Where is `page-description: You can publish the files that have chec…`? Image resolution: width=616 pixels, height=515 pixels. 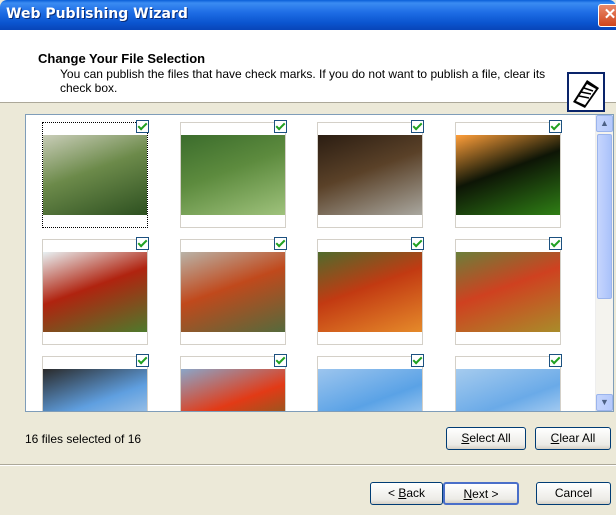 page-description: You can publish the files that have chec… is located at coordinates (303, 81).